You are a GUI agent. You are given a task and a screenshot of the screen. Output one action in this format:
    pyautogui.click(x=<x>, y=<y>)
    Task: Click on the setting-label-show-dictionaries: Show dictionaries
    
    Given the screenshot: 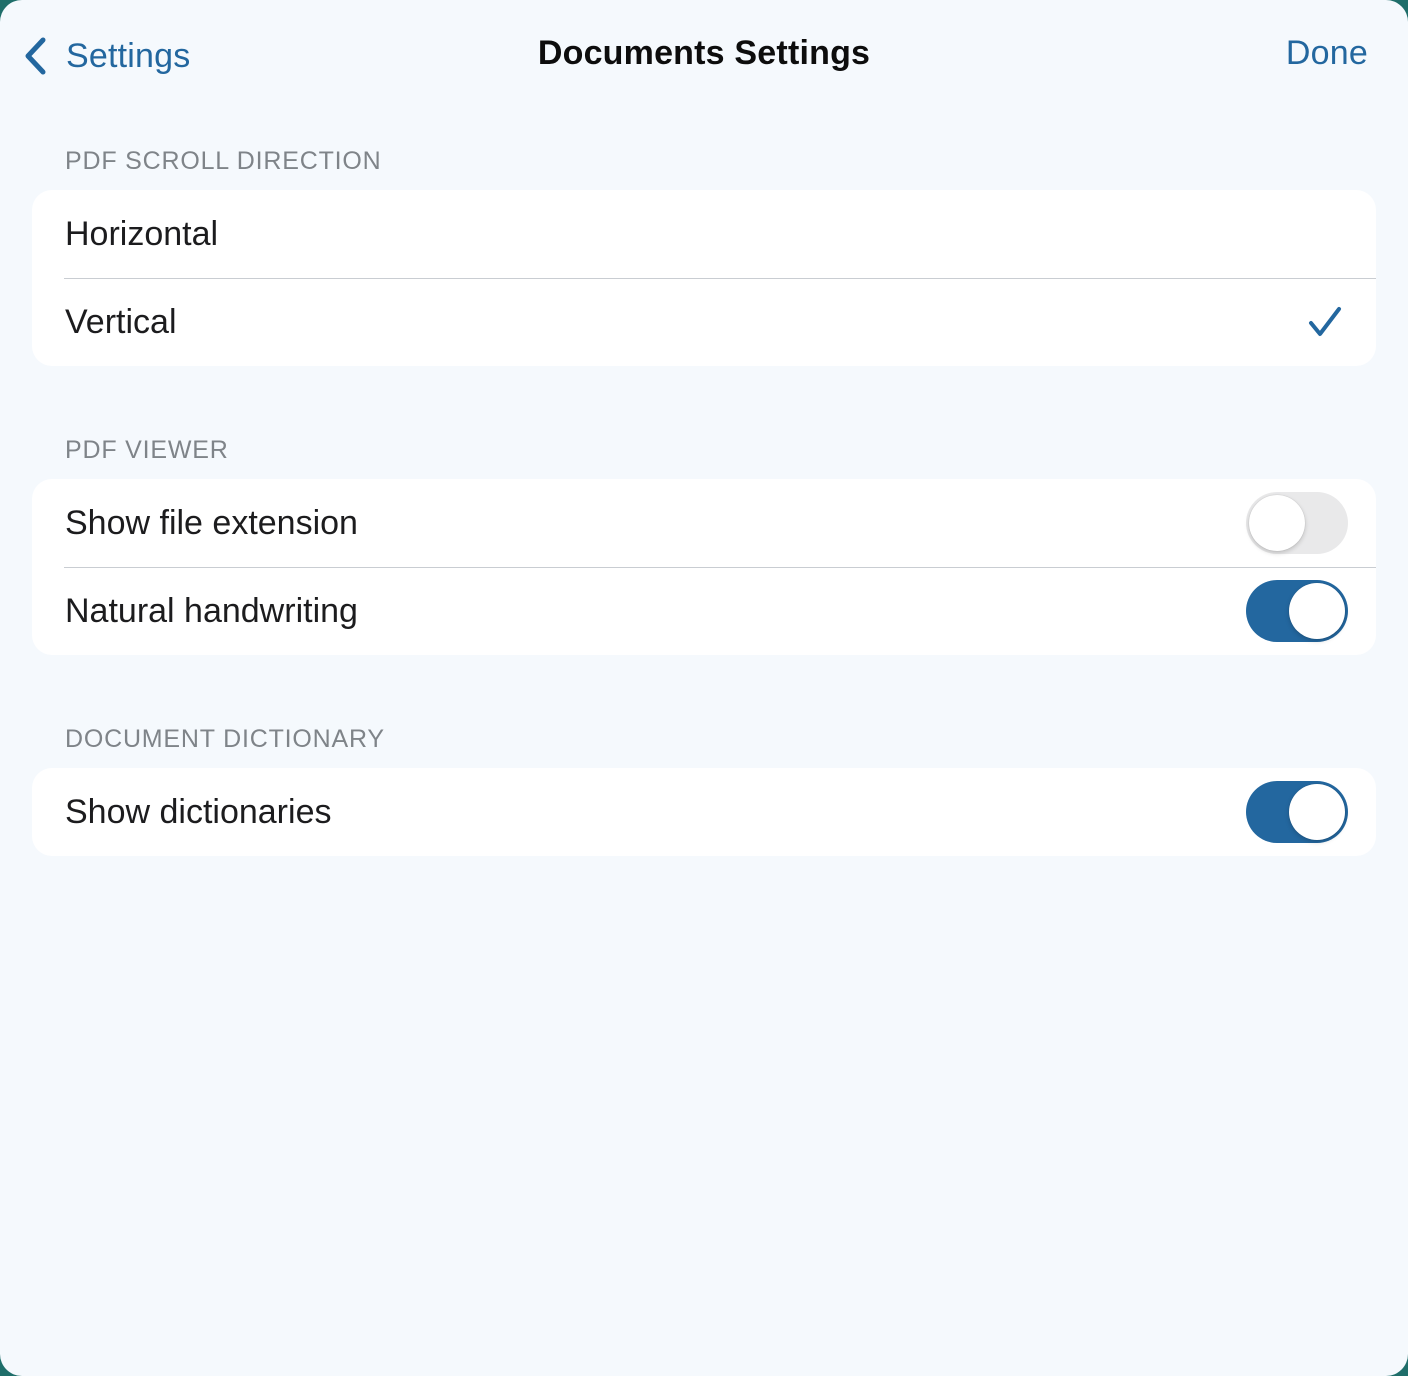 What is the action you would take?
    pyautogui.click(x=198, y=812)
    